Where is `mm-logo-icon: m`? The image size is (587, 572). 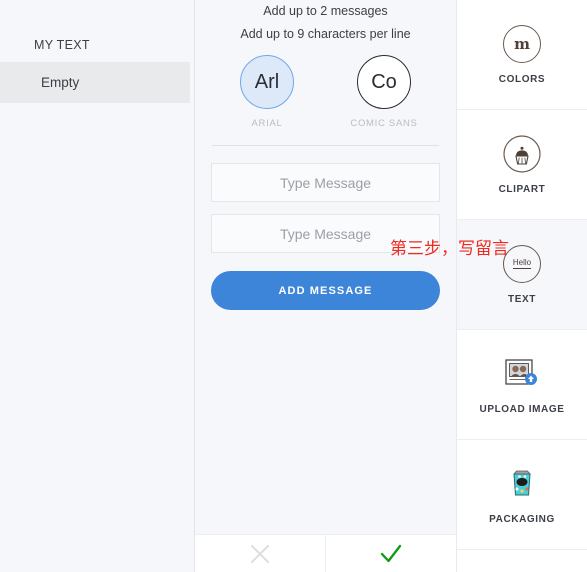 mm-logo-icon: m is located at coordinates (522, 44).